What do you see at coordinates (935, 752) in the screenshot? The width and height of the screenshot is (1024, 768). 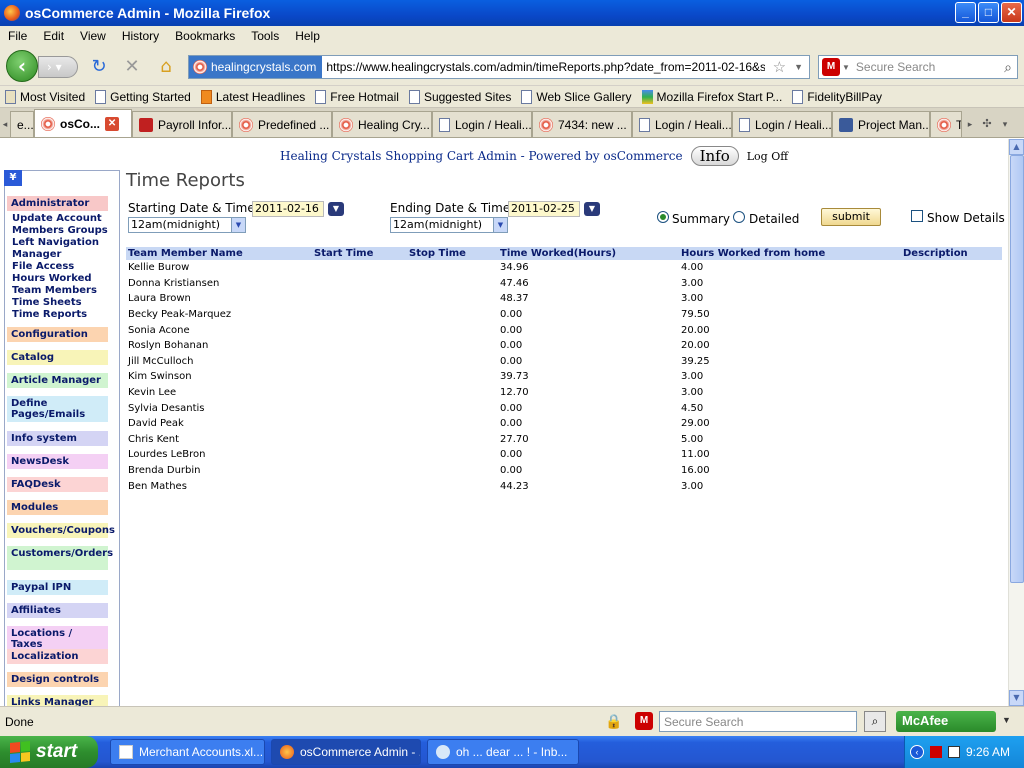 I see `mcafee-tray-icon` at bounding box center [935, 752].